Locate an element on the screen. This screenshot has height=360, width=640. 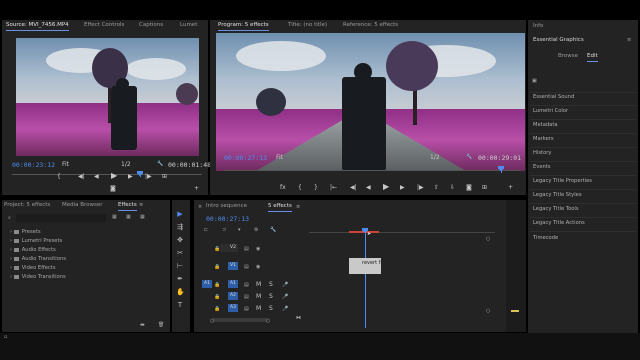
tab-effect-controls: Effect Controls is located at coordinates (104, 25).